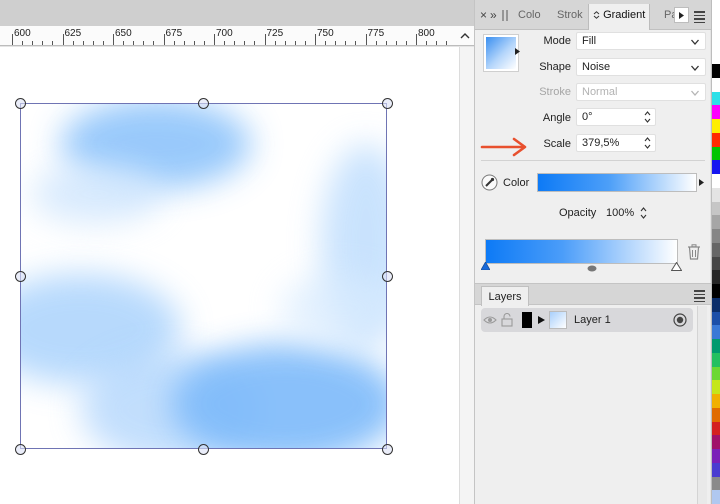 The height and width of the screenshot is (504, 720). What do you see at coordinates (592, 268) in the screenshot?
I see `gradient-midpoint-handle` at bounding box center [592, 268].